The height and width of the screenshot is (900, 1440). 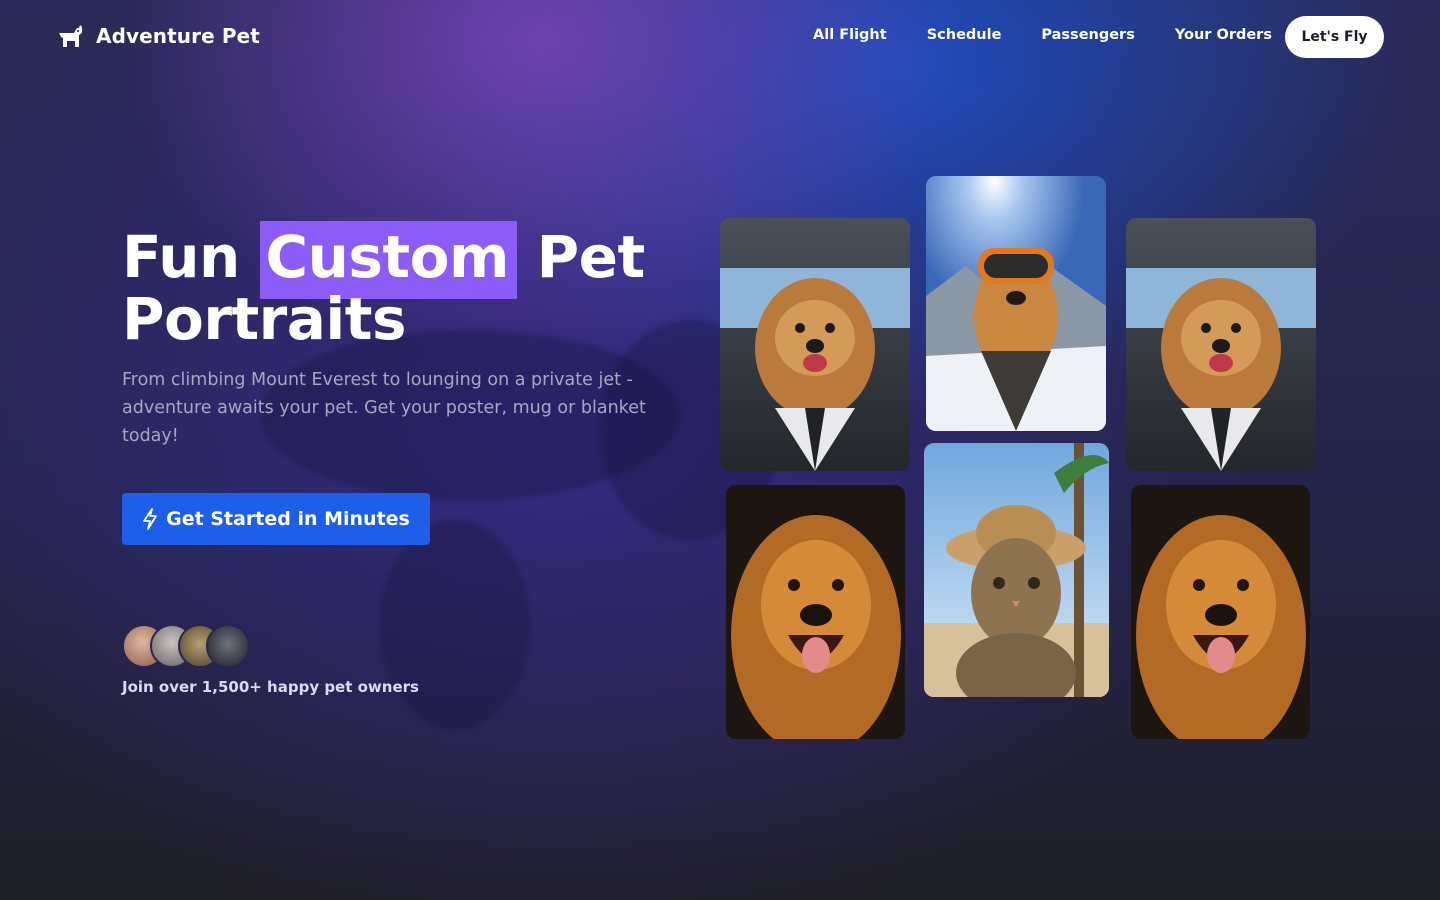 What do you see at coordinates (964, 35) in the screenshot?
I see `nav-link-schedule: Schedule` at bounding box center [964, 35].